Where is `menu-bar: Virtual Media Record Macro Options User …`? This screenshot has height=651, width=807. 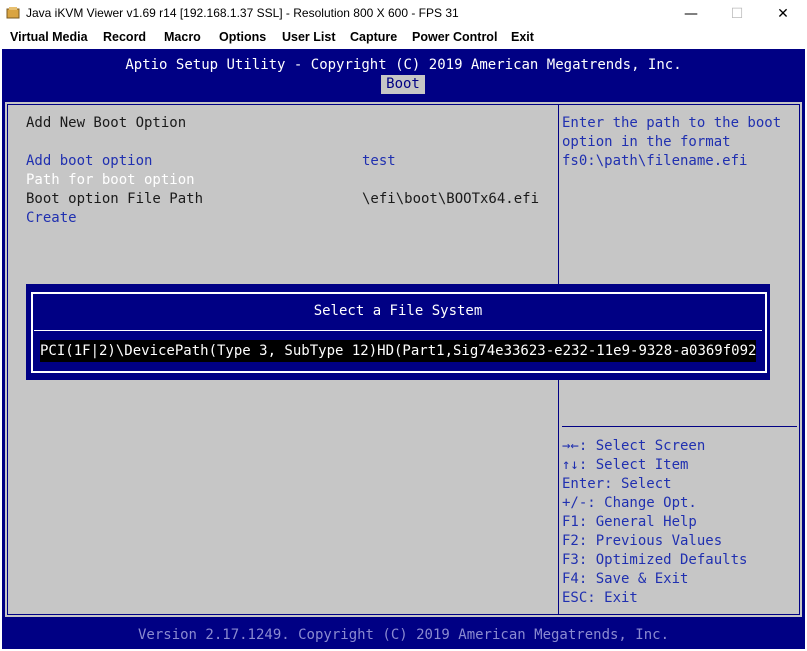
menu-bar: Virtual Media Record Macro Options User … is located at coordinates (403, 38).